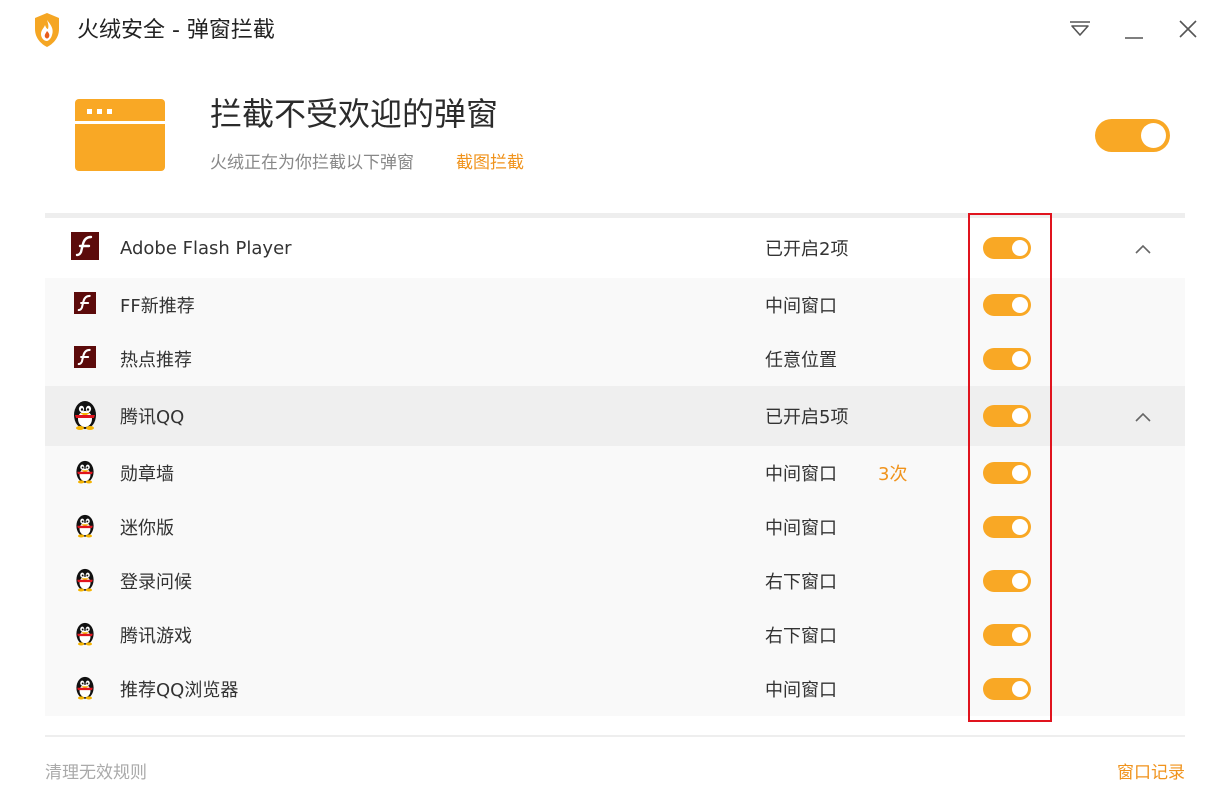 Image resolution: width=1230 pixels, height=810 pixels. What do you see at coordinates (47, 30) in the screenshot?
I see `huorong-flame-logo-icon` at bounding box center [47, 30].